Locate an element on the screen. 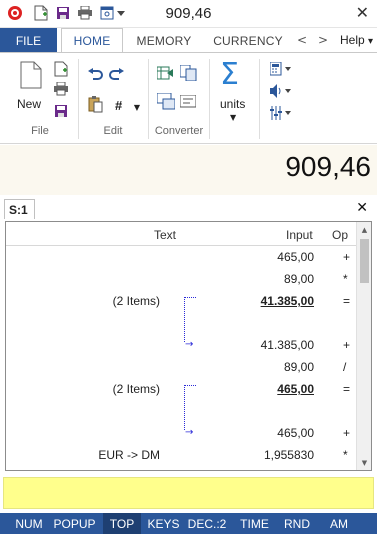 Image resolution: width=377 pixels, height=534 pixels. row-result: 465,00 is located at coordinates (295, 389).